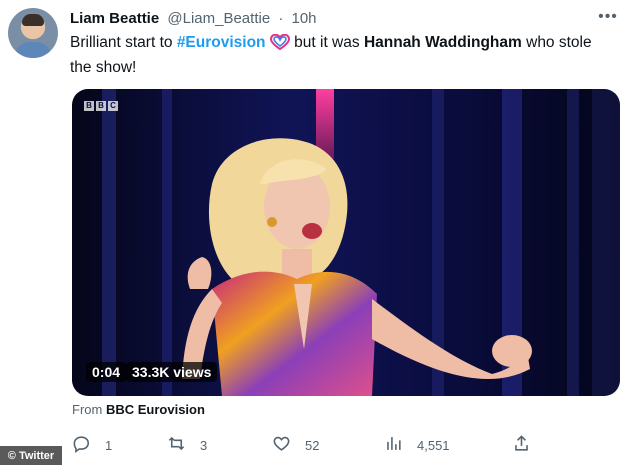 The width and height of the screenshot is (634, 465). What do you see at coordinates (31, 455) in the screenshot?
I see `image-credit: © Twitter` at bounding box center [31, 455].